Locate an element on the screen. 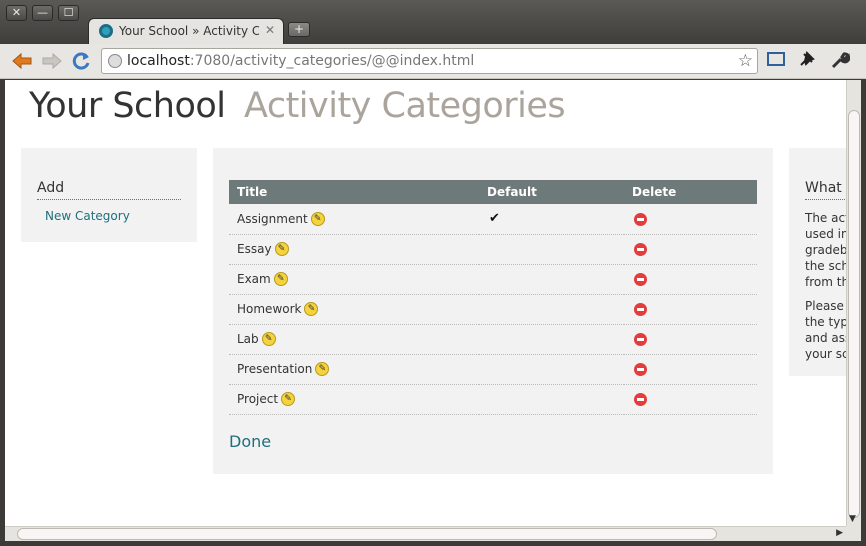  info-line: and asse is located at coordinates (825, 338).